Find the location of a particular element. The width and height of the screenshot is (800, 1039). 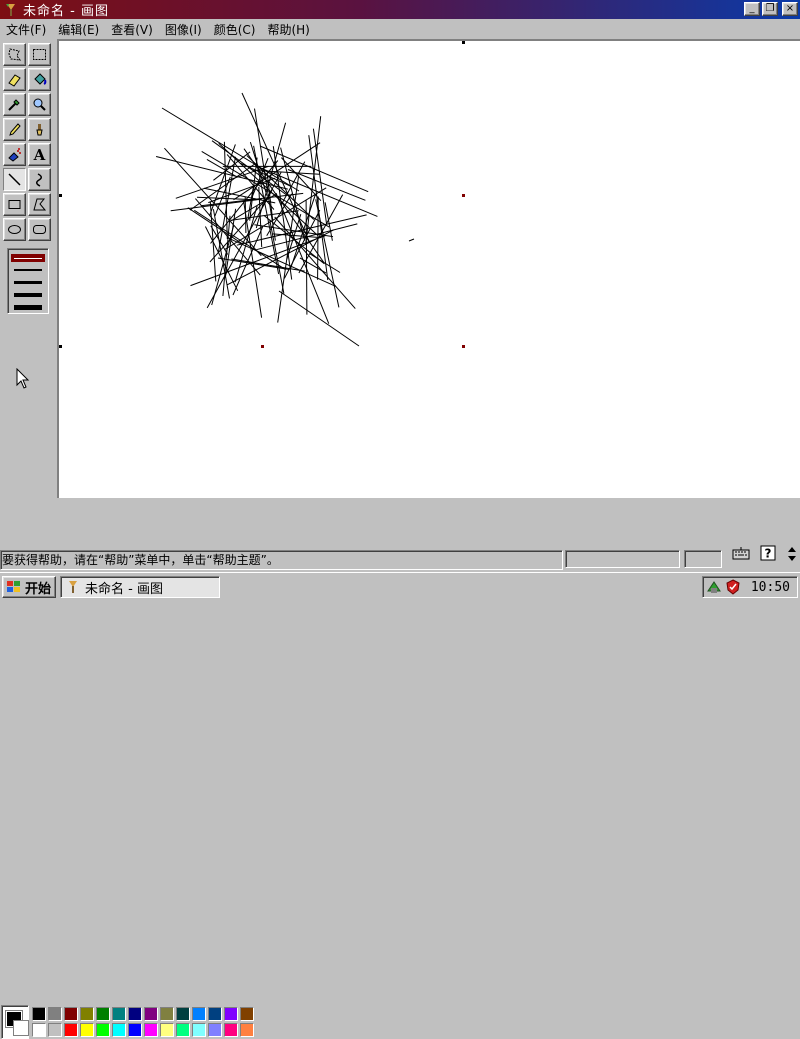

magnifier-icon is located at coordinates (39, 104).